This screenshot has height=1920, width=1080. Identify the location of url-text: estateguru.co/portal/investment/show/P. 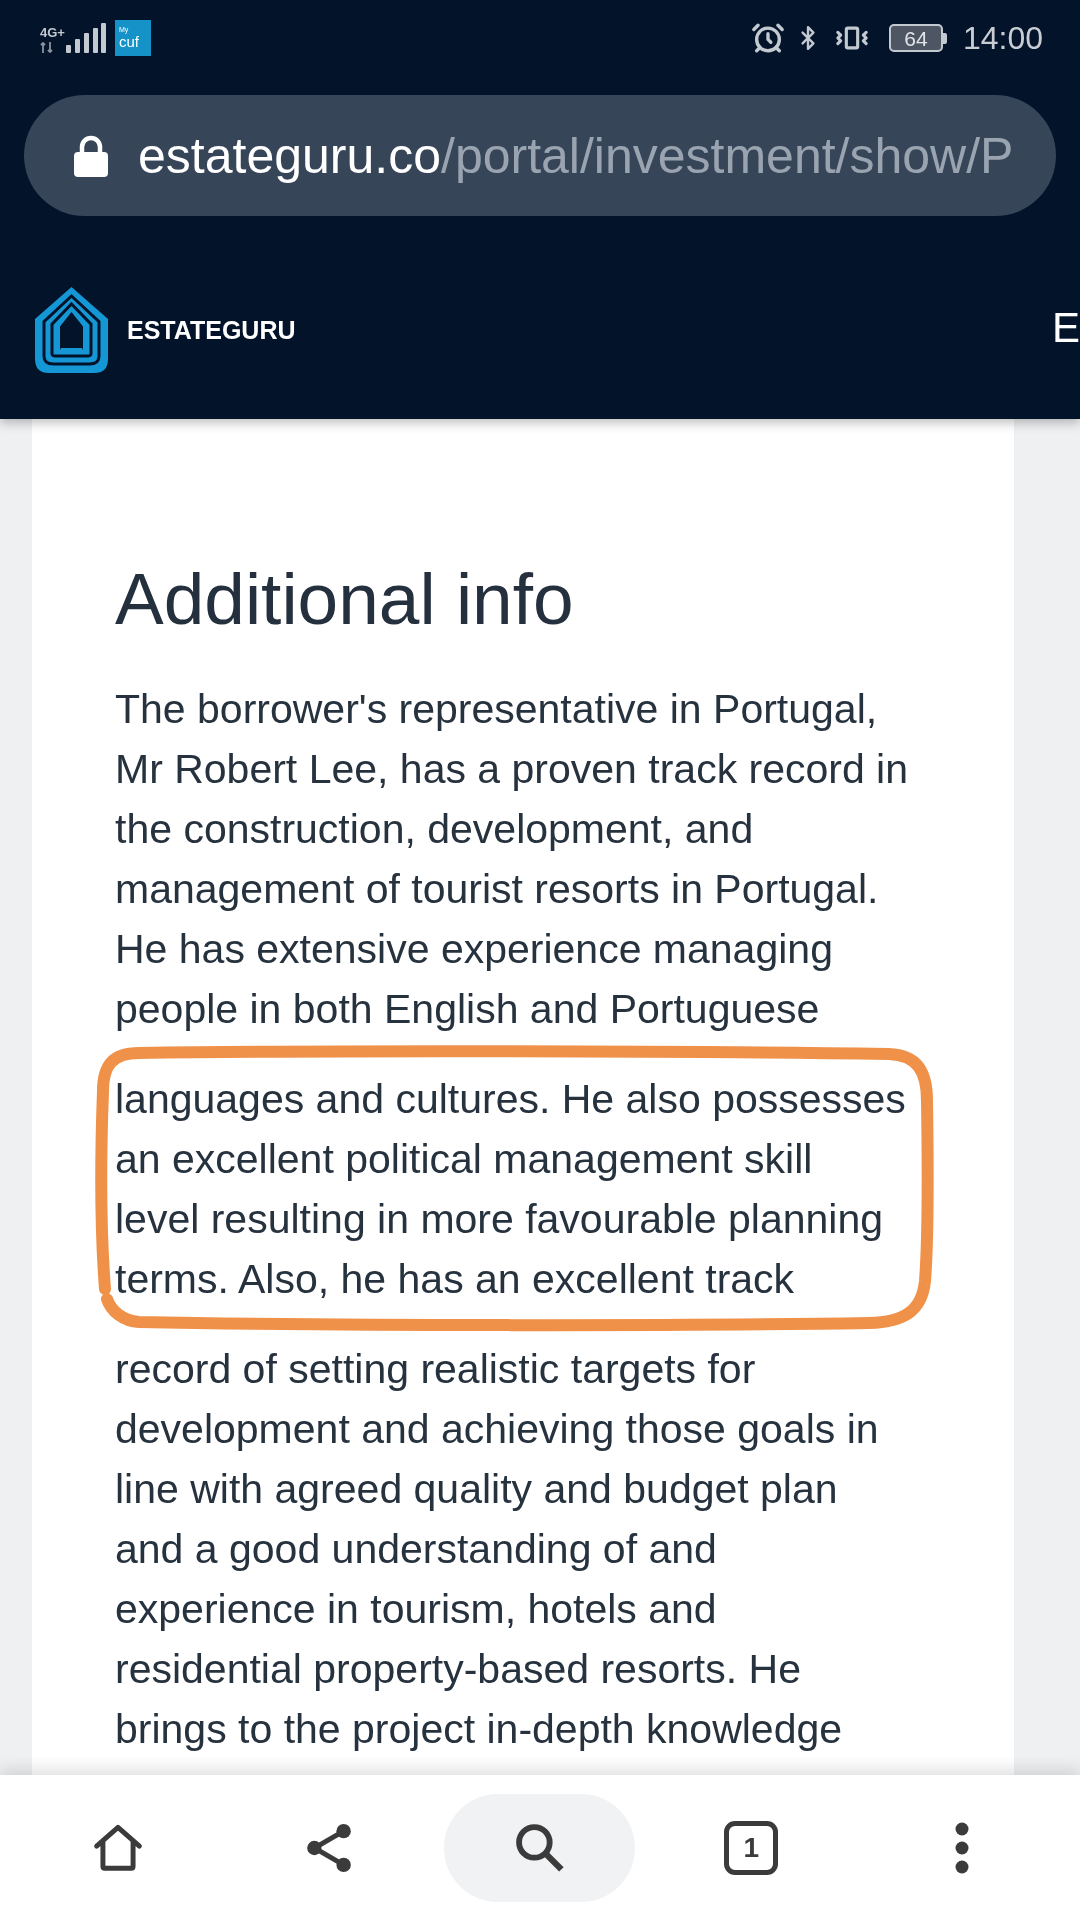
(576, 155).